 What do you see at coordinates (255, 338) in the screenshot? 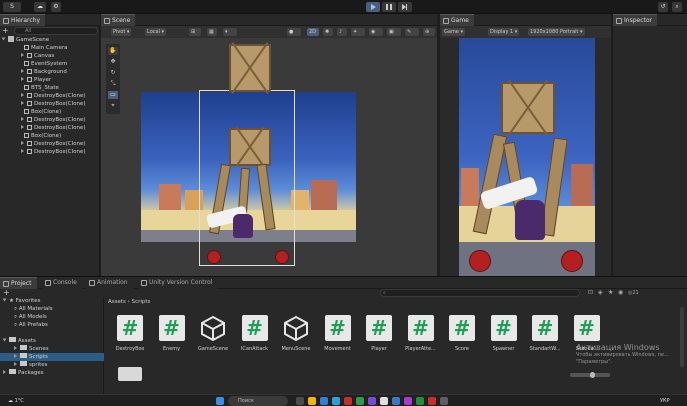
I see `script-asset: ICanAttack` at bounding box center [255, 338].